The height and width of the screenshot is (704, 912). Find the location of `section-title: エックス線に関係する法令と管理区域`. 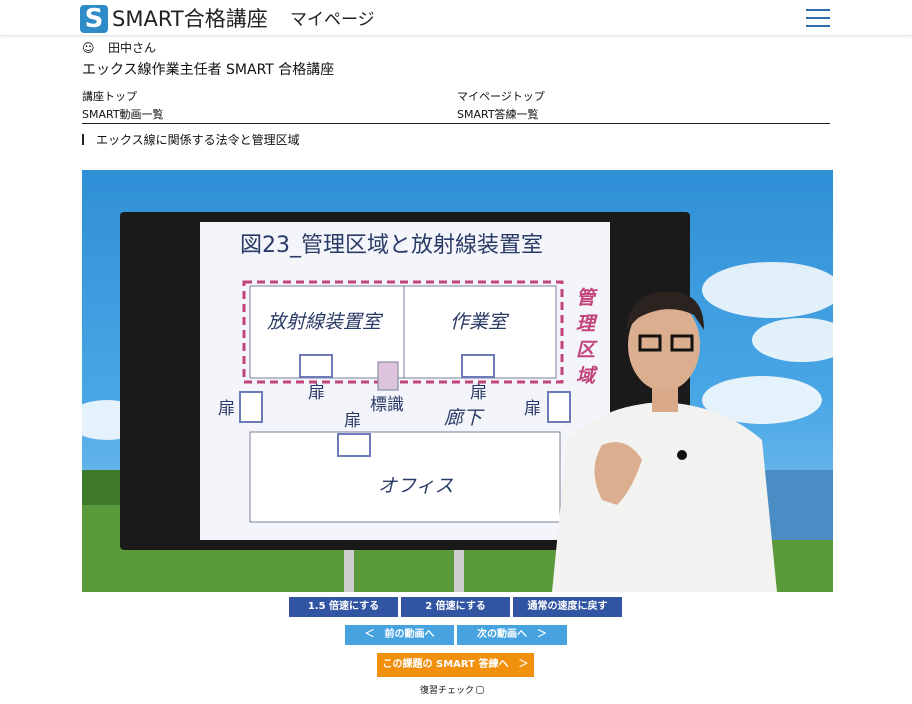

section-title: エックス線に関係する法令と管理区域 is located at coordinates (198, 140).